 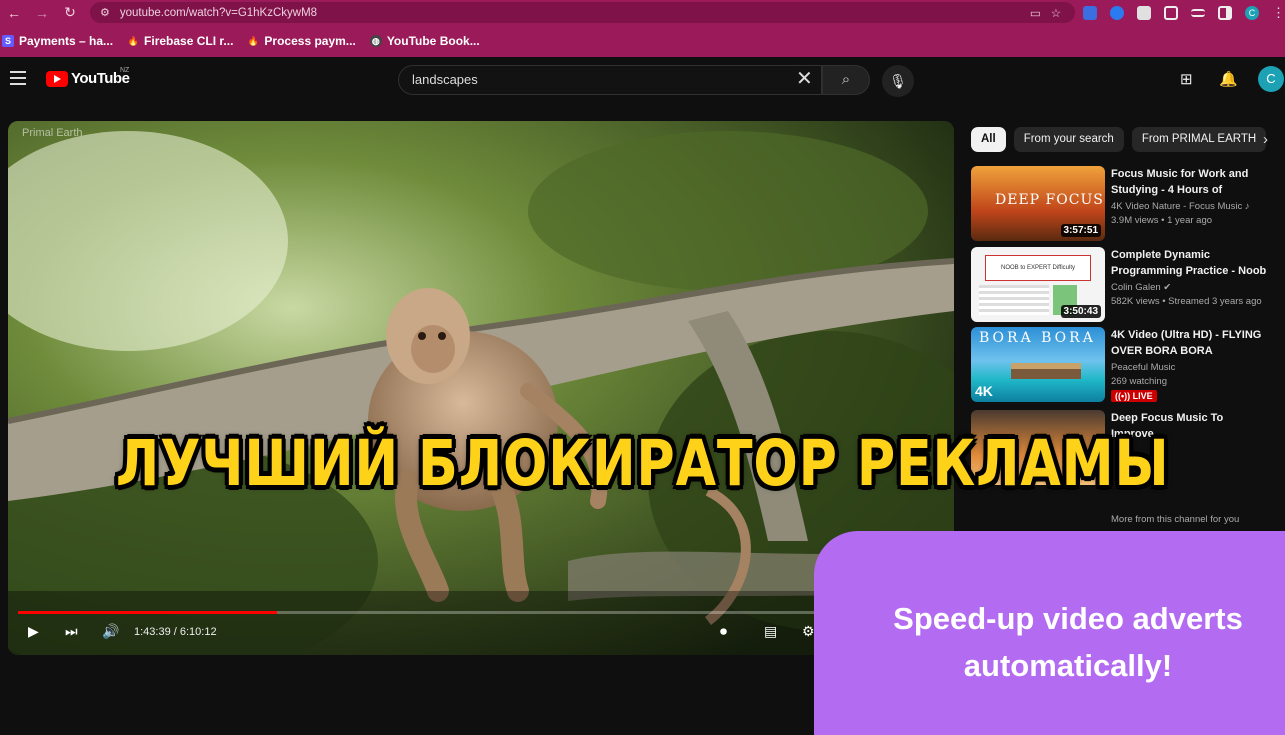 What do you see at coordinates (1186, 79) in the screenshot?
I see `create-video-icon: ⊞` at bounding box center [1186, 79].